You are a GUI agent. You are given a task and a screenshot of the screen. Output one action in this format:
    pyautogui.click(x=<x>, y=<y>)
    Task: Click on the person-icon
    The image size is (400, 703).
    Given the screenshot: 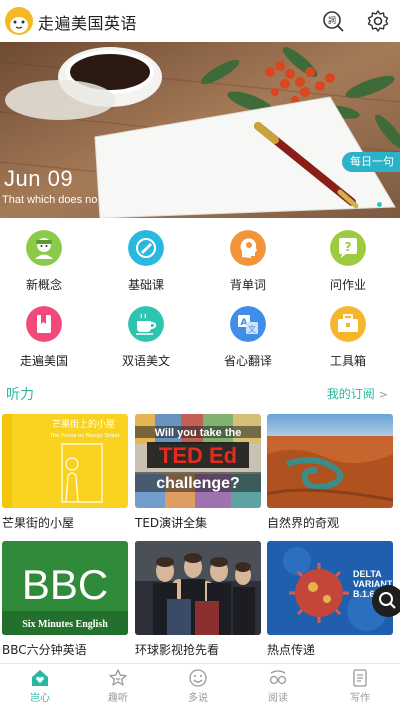 What is the action you would take?
    pyautogui.click(x=44, y=248)
    